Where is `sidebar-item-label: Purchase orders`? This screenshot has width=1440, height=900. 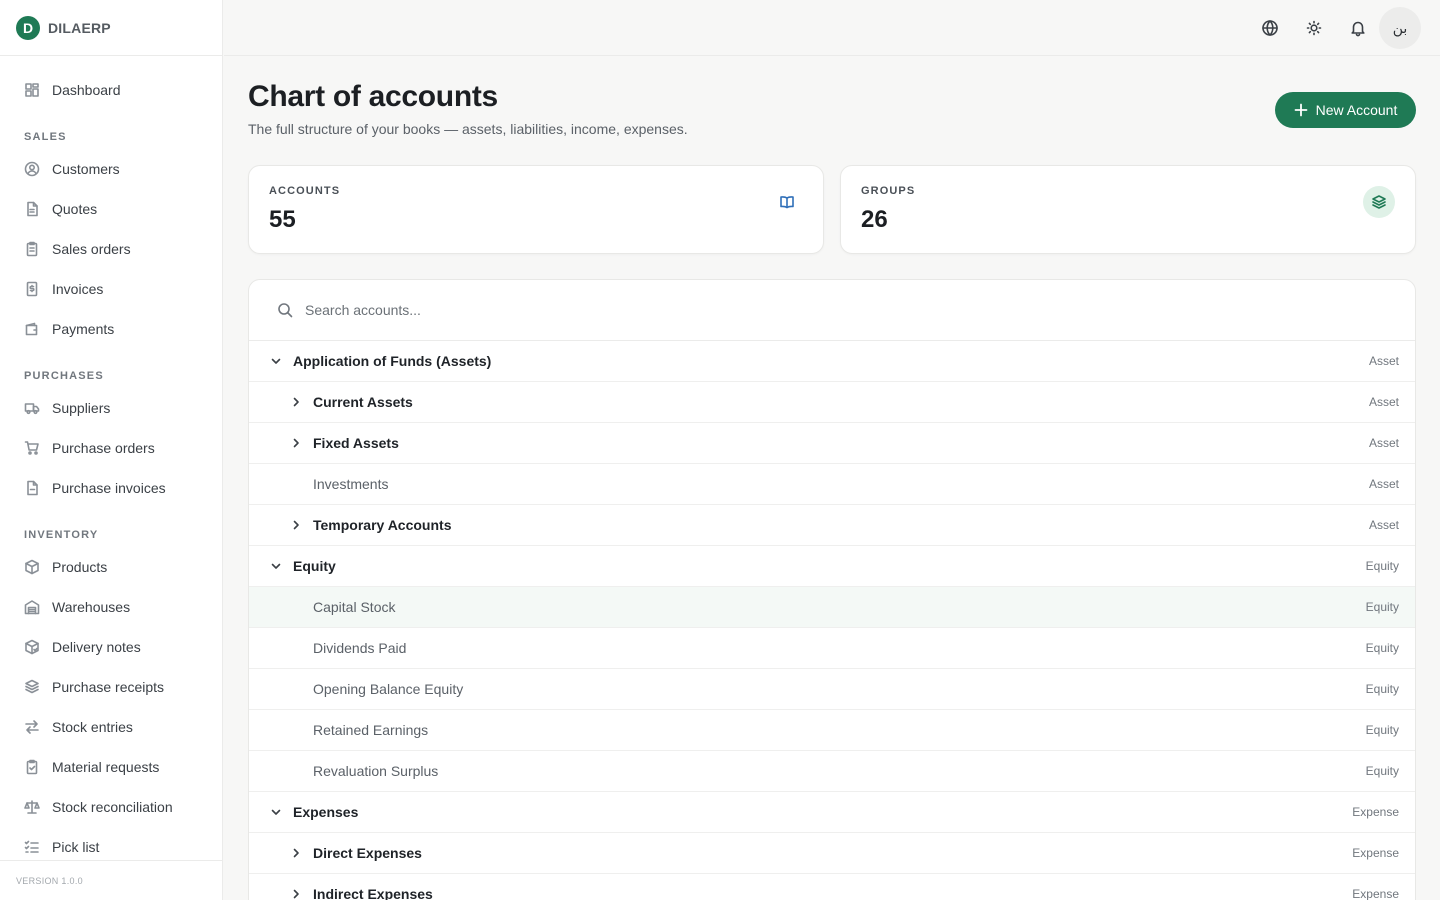 sidebar-item-label: Purchase orders is located at coordinates (103, 448).